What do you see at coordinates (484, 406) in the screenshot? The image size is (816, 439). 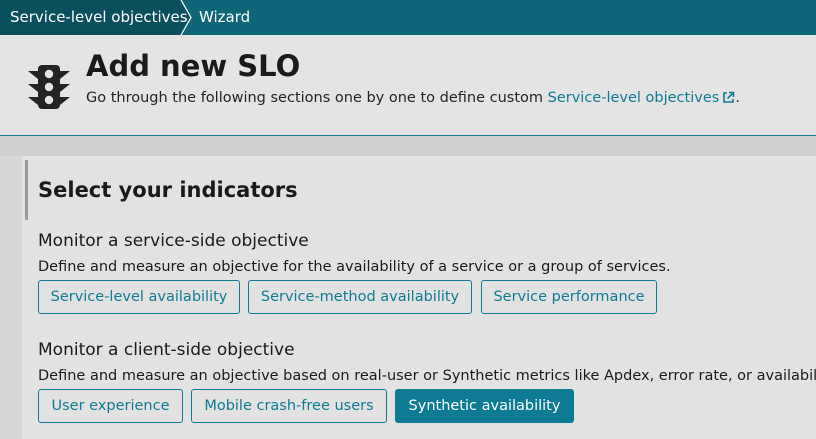 I see `synthetic-availability-button: Synthetic availability` at bounding box center [484, 406].